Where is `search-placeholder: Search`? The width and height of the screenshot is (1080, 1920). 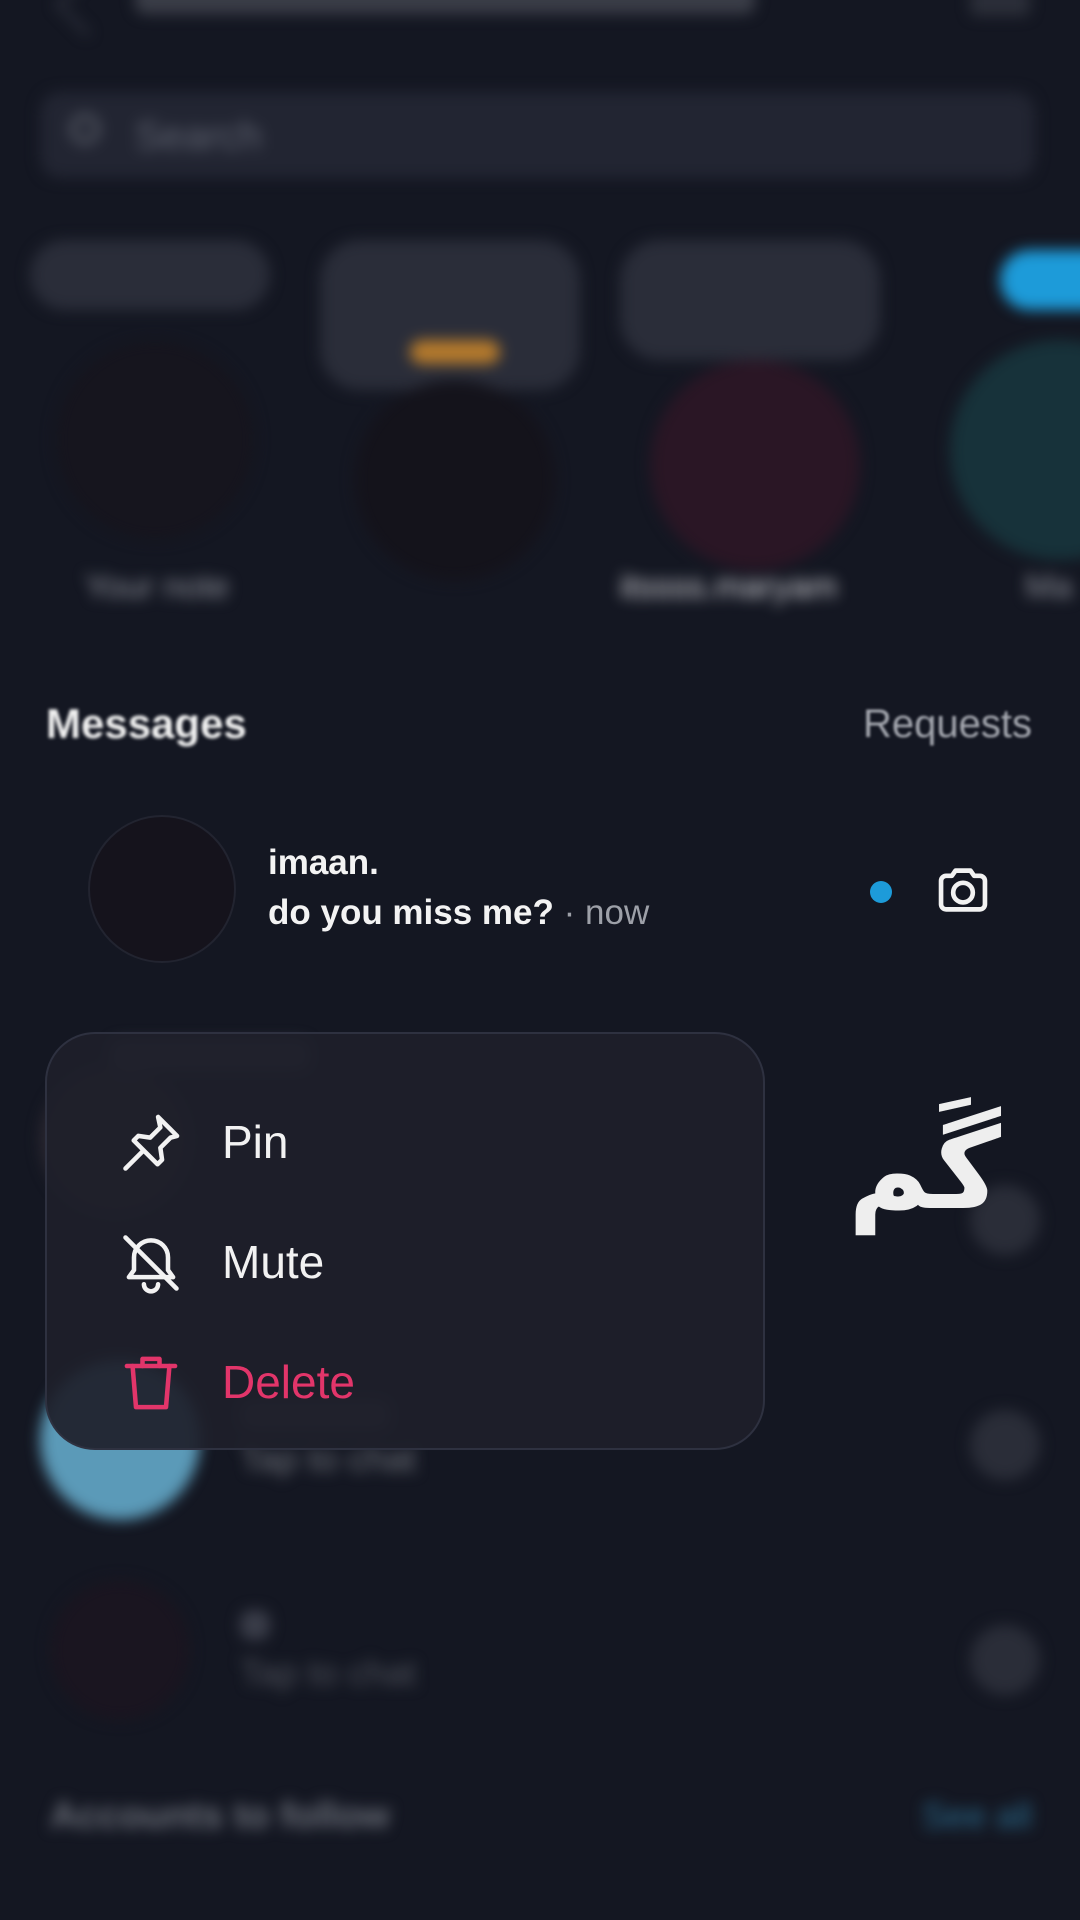
search-placeholder: Search is located at coordinates (198, 136).